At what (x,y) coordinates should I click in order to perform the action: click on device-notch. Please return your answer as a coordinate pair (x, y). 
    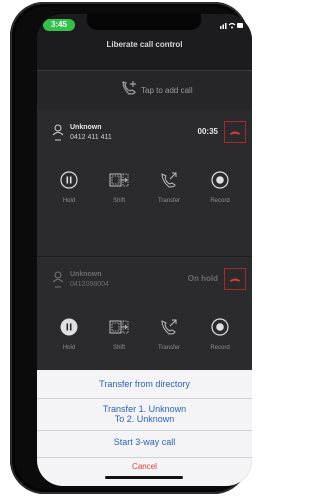
    Looking at the image, I should click on (144, 22).